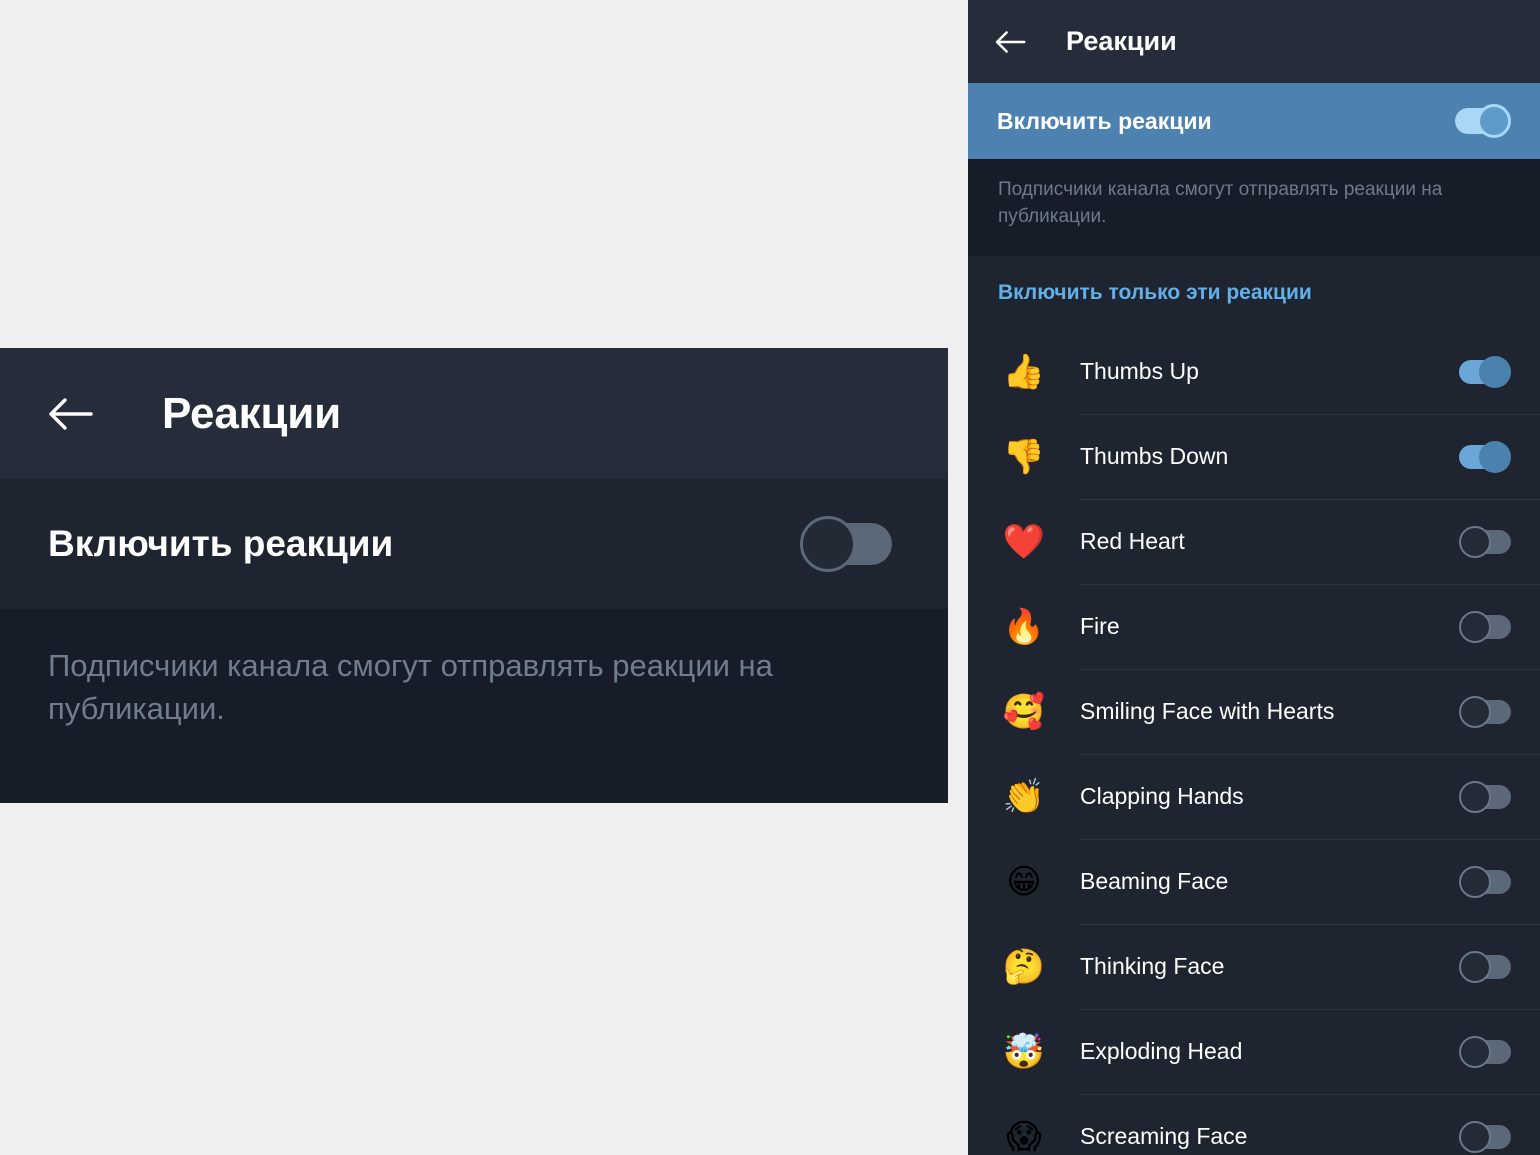 The height and width of the screenshot is (1155, 1540). What do you see at coordinates (1154, 881) in the screenshot?
I see `reaction-label: Beaming Face` at bounding box center [1154, 881].